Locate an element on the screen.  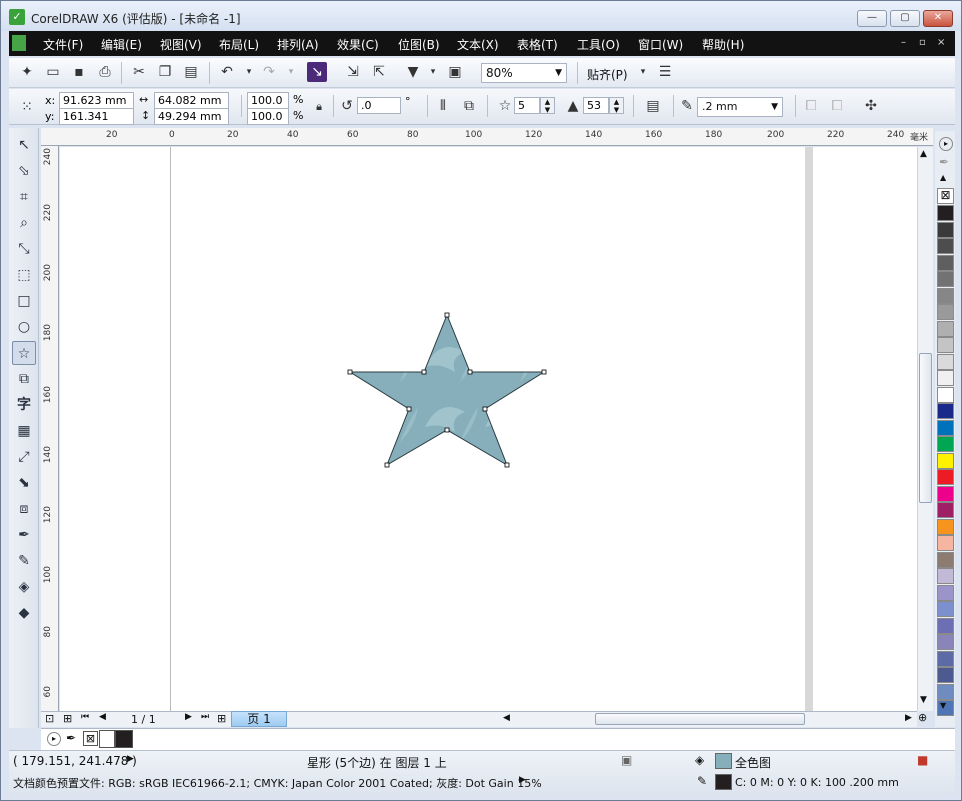
zoom-navigator-icon: ⊕ is located at coordinates (922, 717).